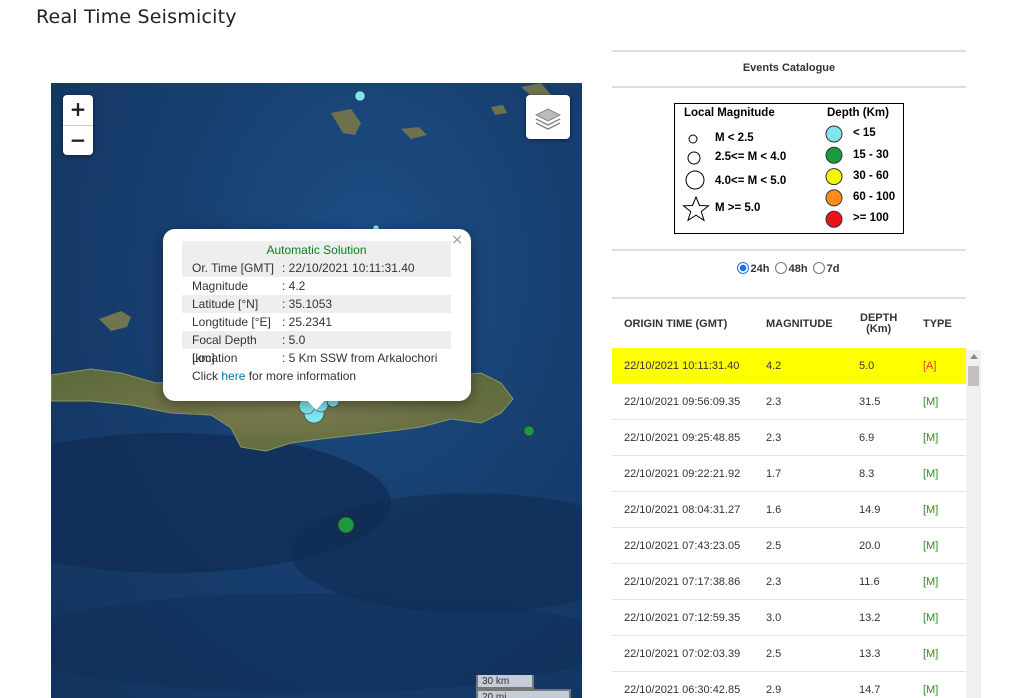 The width and height of the screenshot is (1011, 698). Describe the element at coordinates (818, 268) in the screenshot. I see `radio-7d` at that location.